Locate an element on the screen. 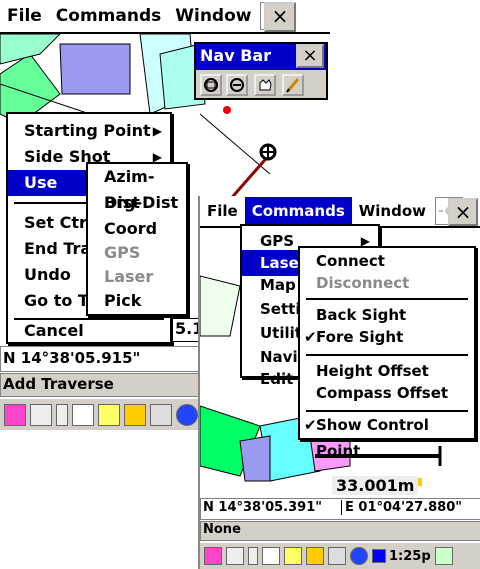 This screenshot has width=480, height=569. submenu-arrow-icon: ▶ is located at coordinates (157, 131).